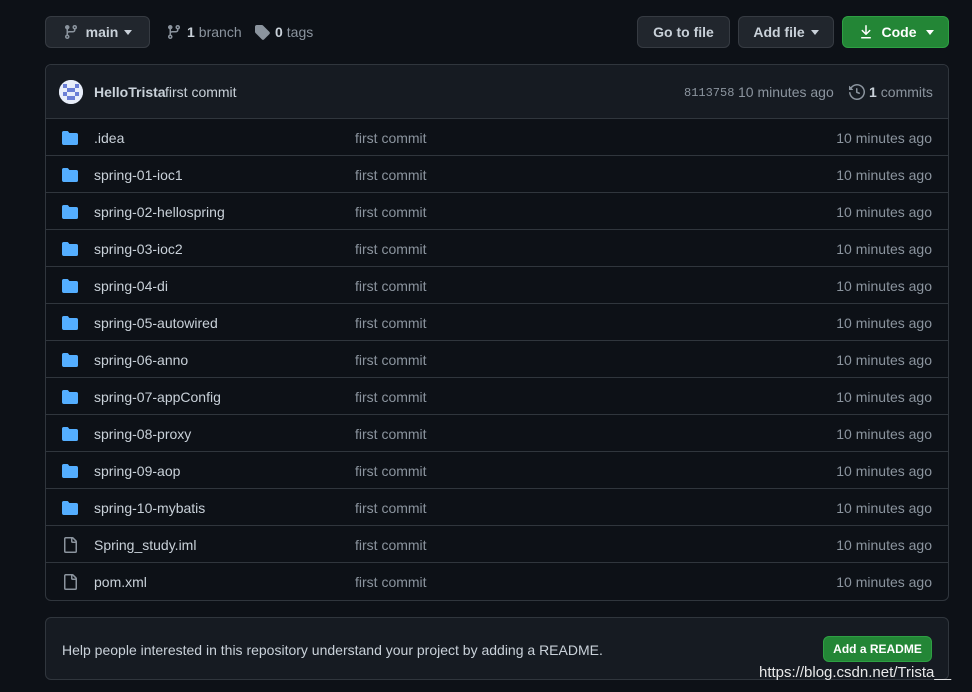 This screenshot has width=972, height=692. I want to click on commit-sha: 8113758, so click(709, 93).